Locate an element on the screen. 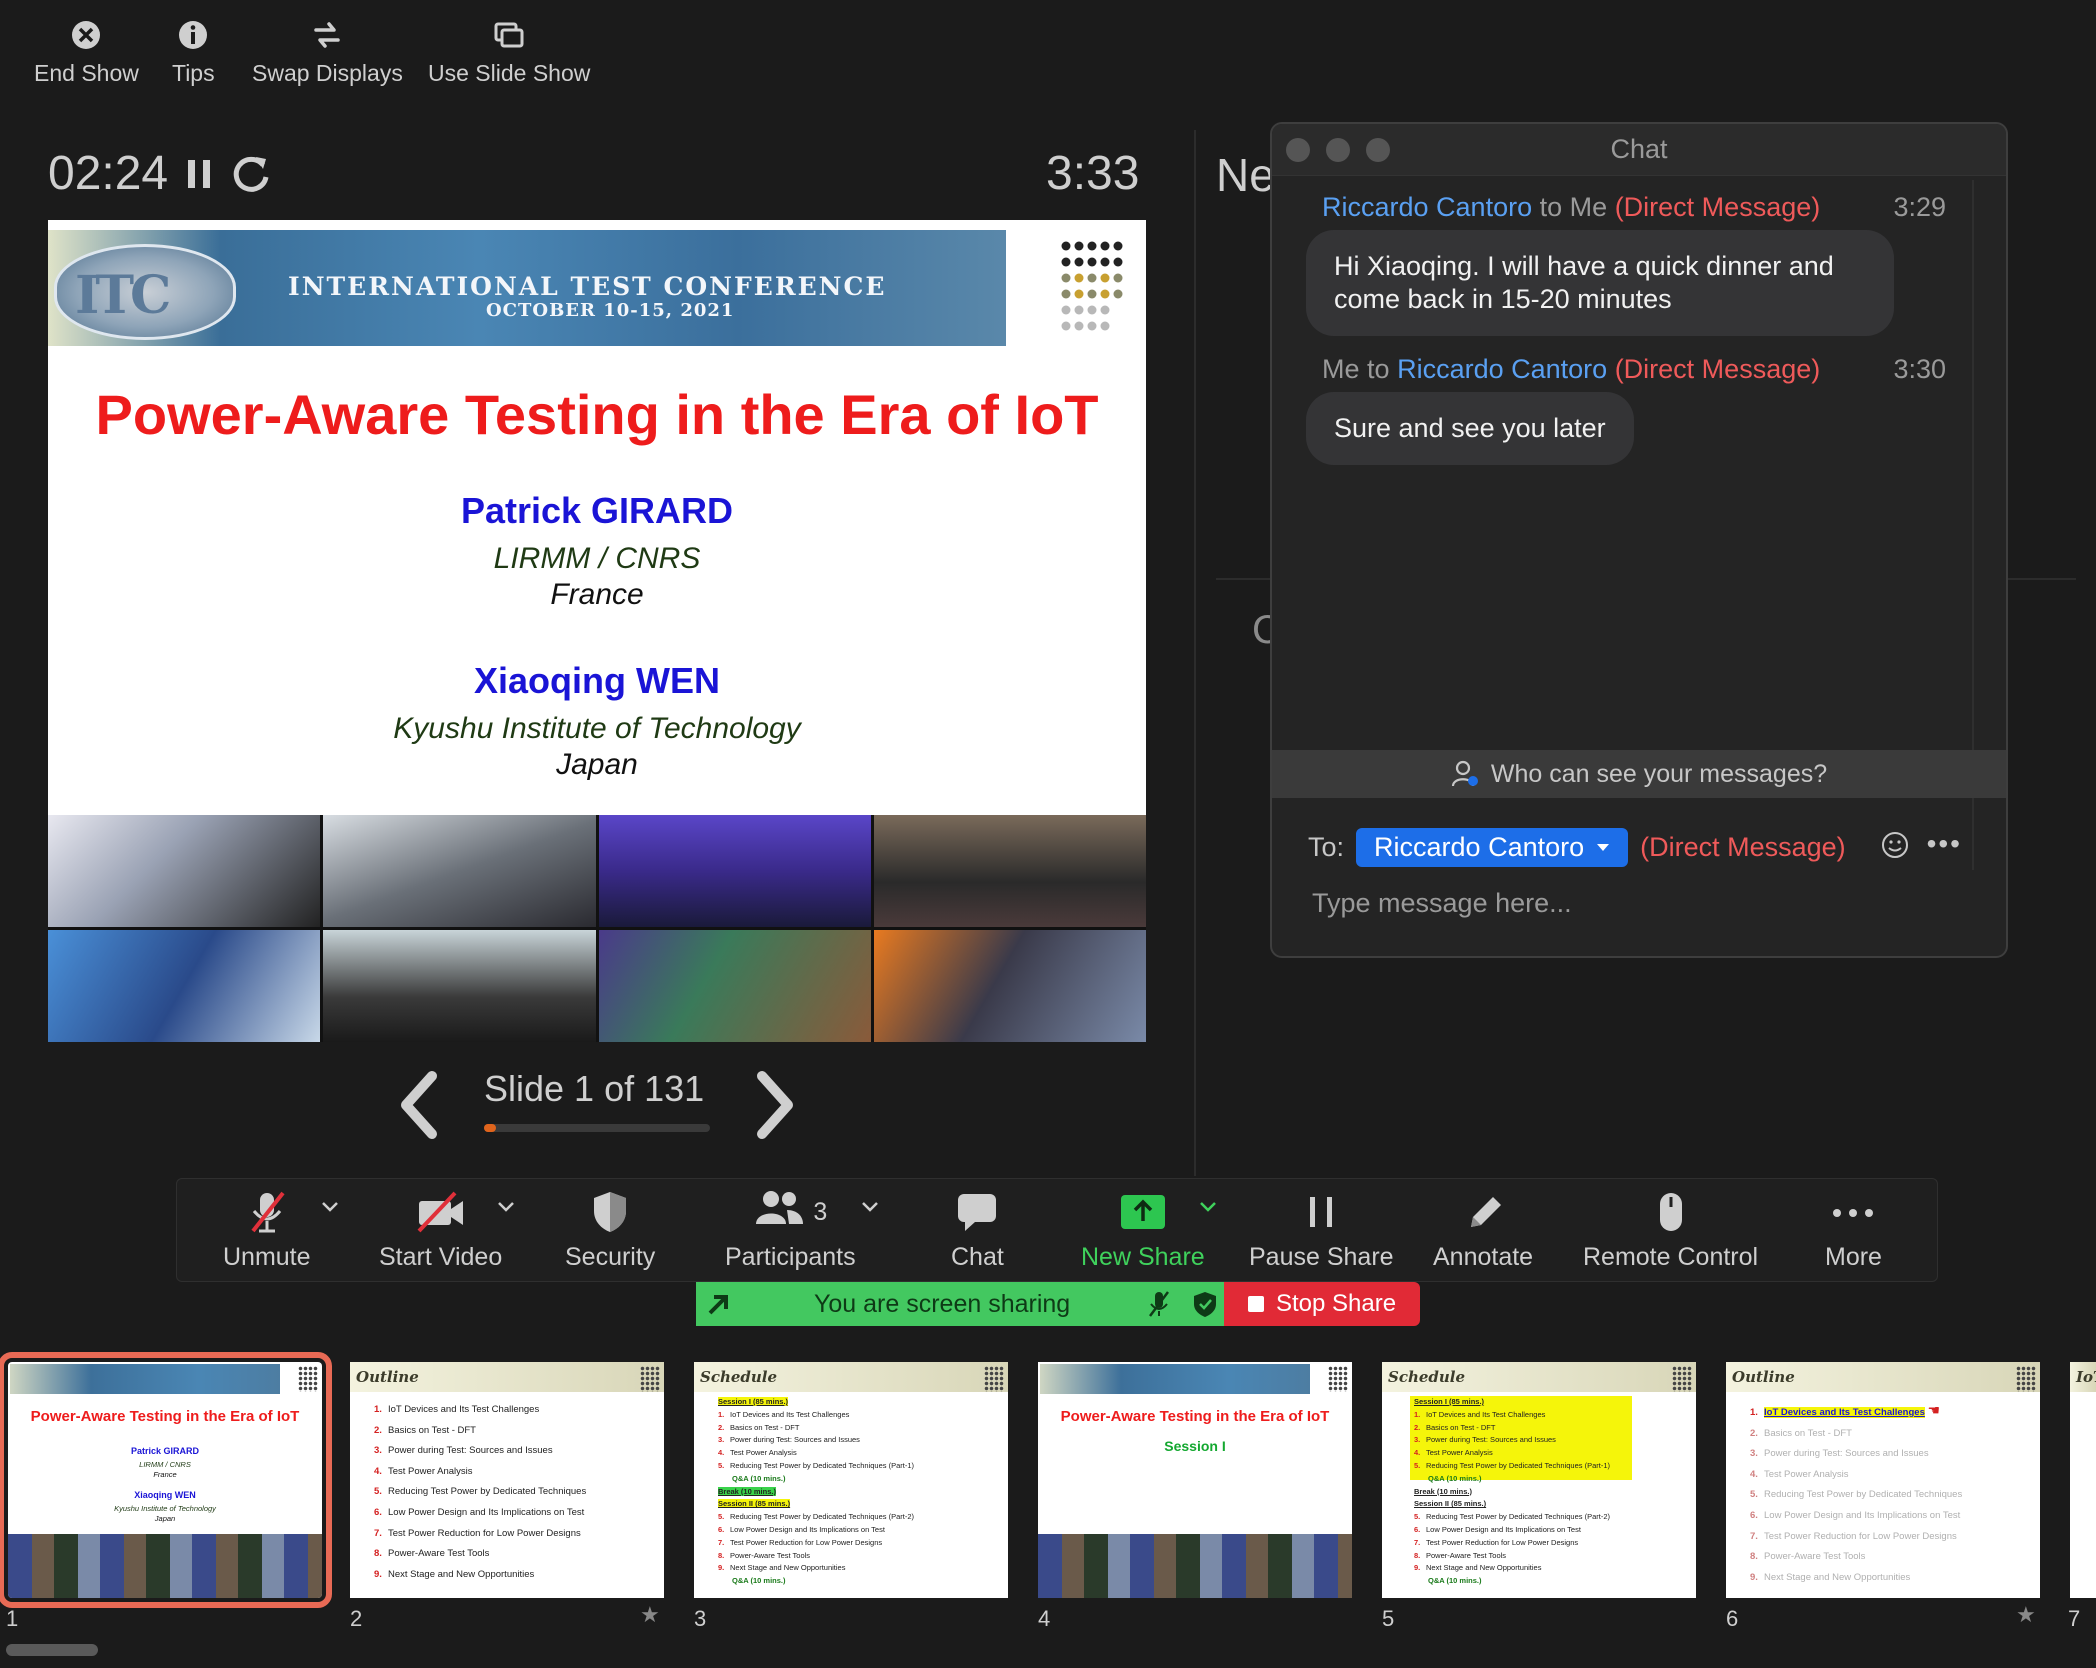 The height and width of the screenshot is (1668, 2096). chat-more-button: ••• is located at coordinates (1944, 844).